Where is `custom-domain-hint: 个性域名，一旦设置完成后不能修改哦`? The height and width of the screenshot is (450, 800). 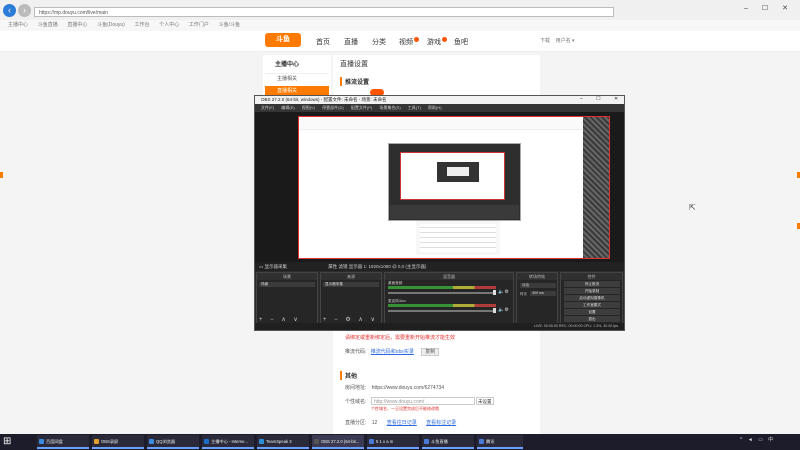
custom-domain-hint: 个性域名，一旦设置完成后不能修改哦 is located at coordinates (405, 408).